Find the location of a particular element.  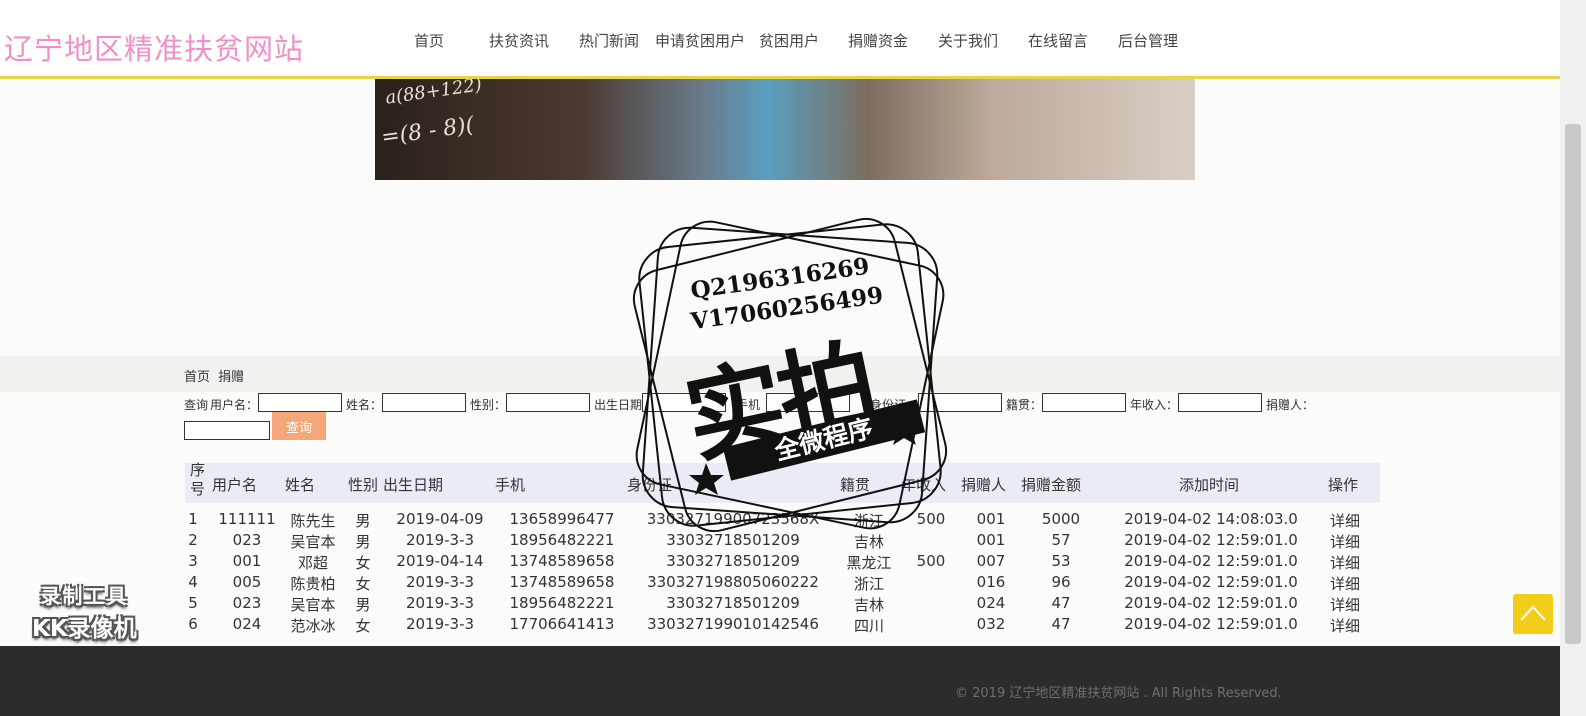

cell-birthdate: 2019-04-09 is located at coordinates (440, 519).